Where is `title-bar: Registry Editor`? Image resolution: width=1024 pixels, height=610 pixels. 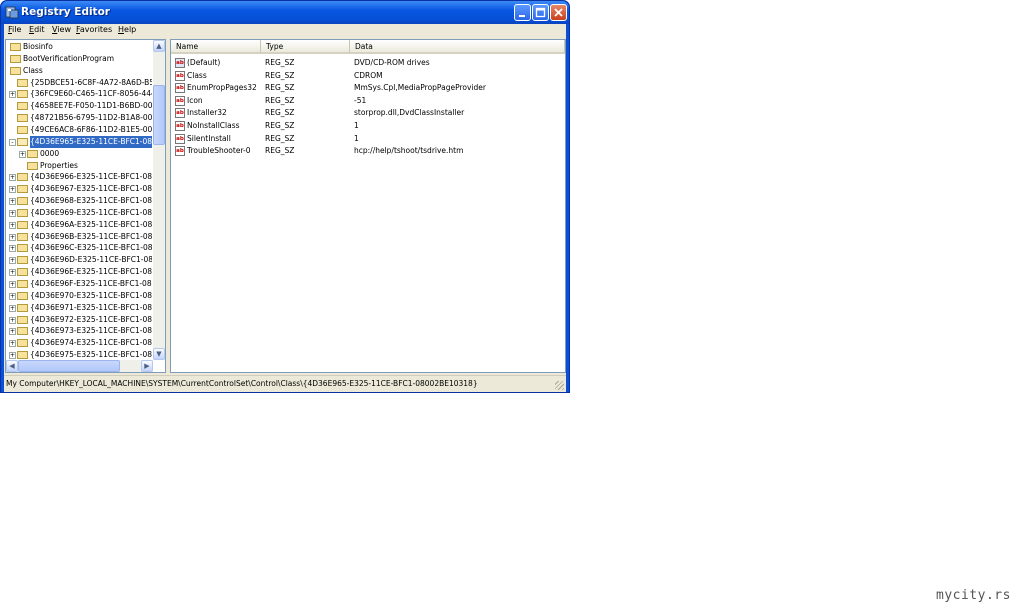 title-bar: Registry Editor is located at coordinates (285, 12).